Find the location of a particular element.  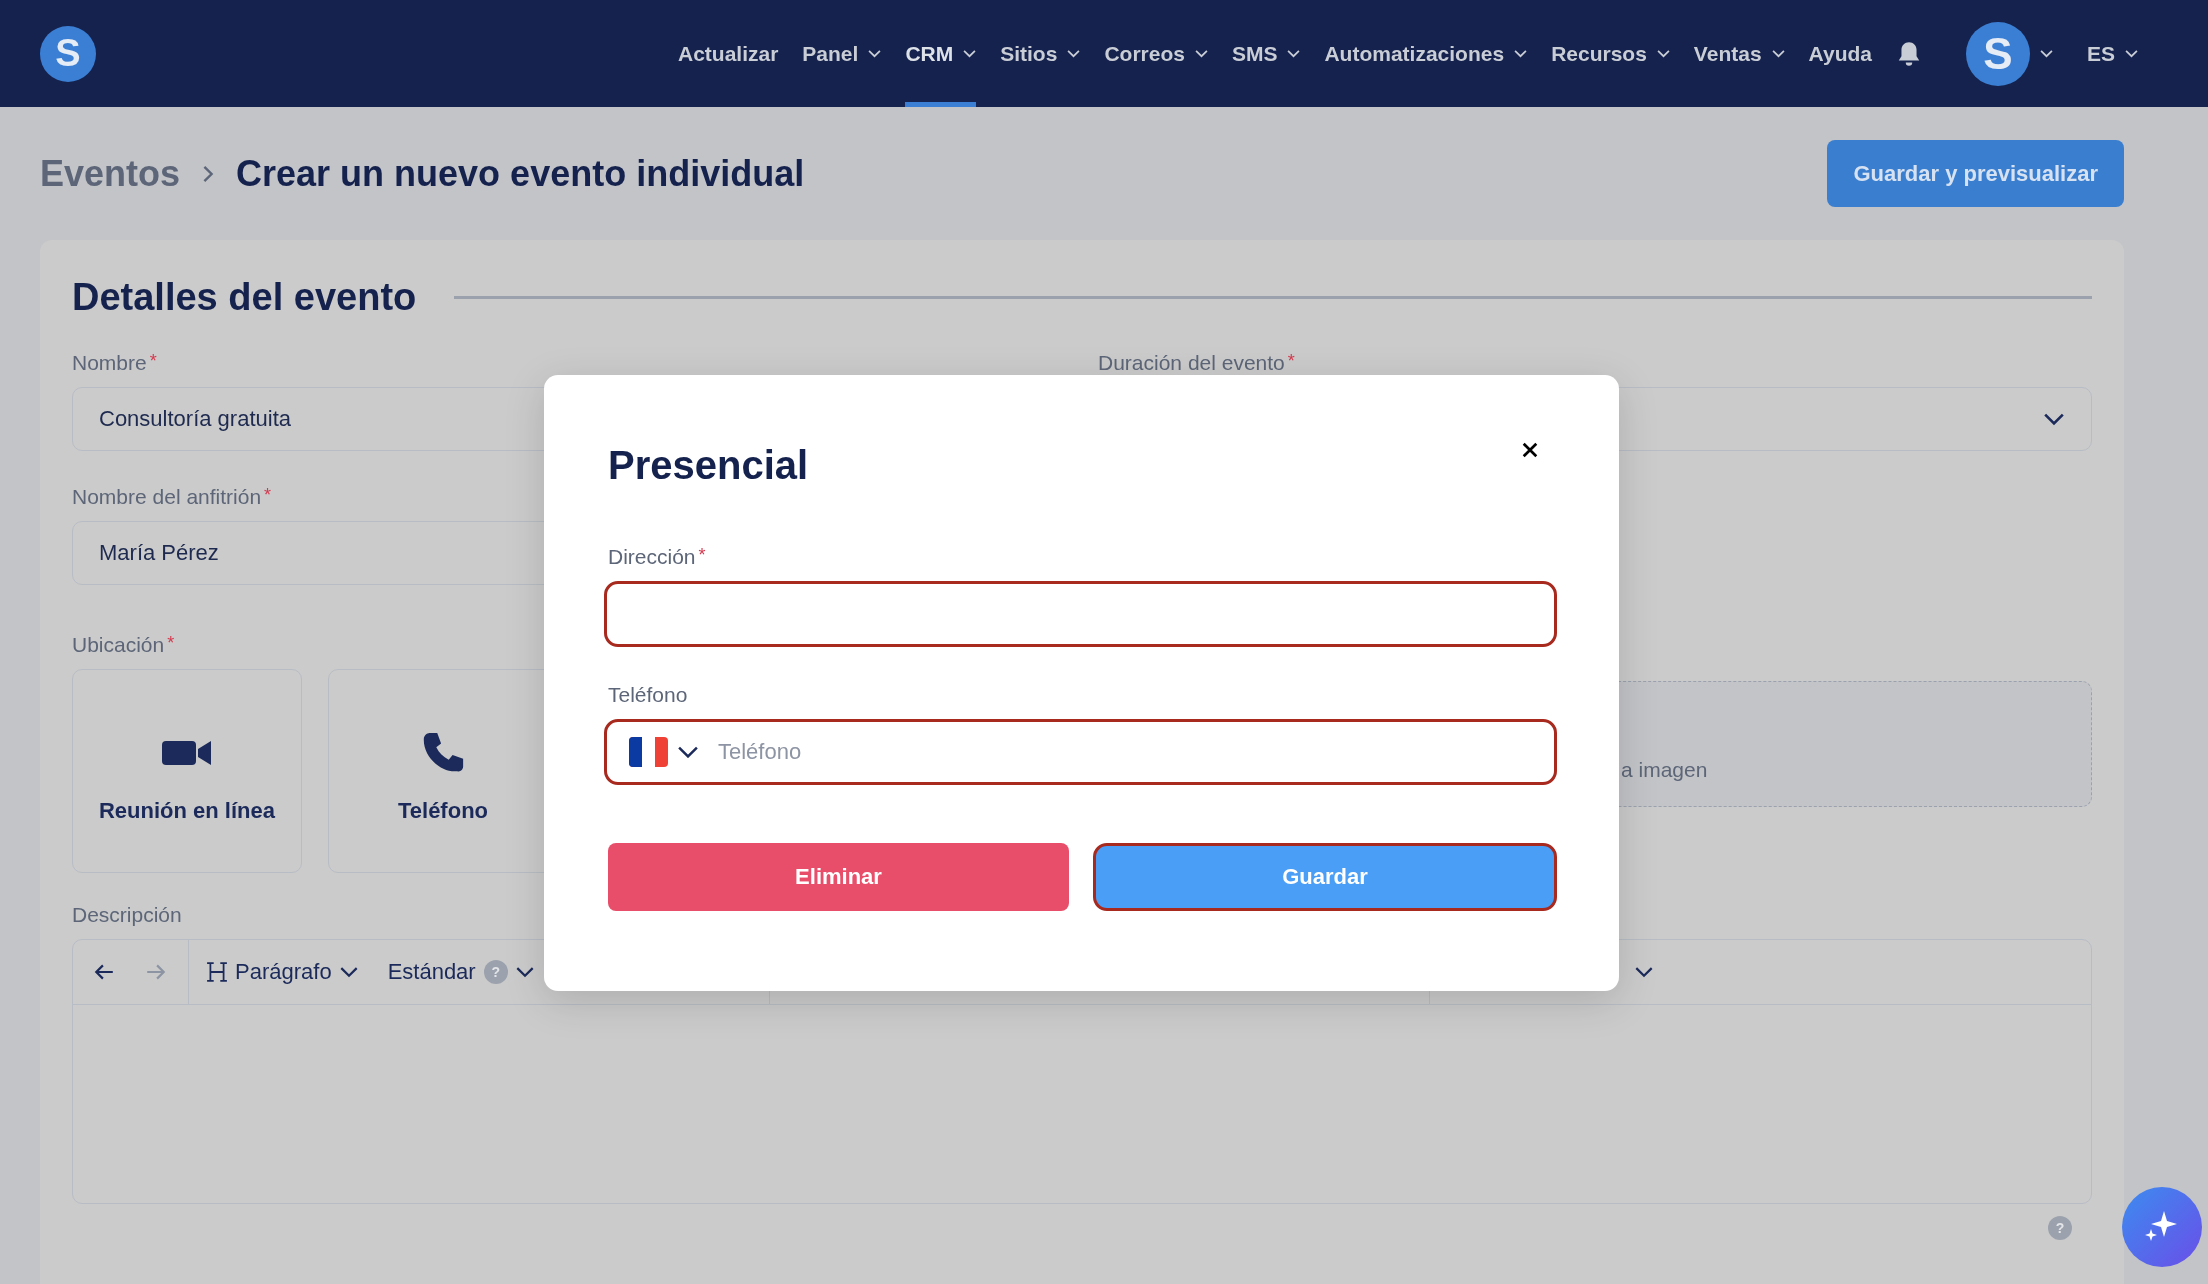

help-icon: ? is located at coordinates (495, 972).